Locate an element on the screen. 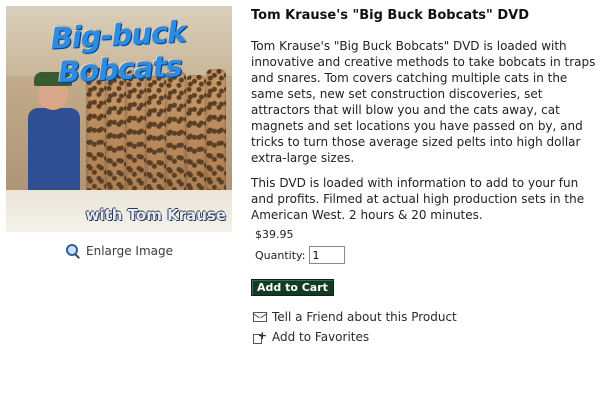 Image resolution: width=604 pixels, height=401 pixels. product-price: $39.95 is located at coordinates (274, 234).